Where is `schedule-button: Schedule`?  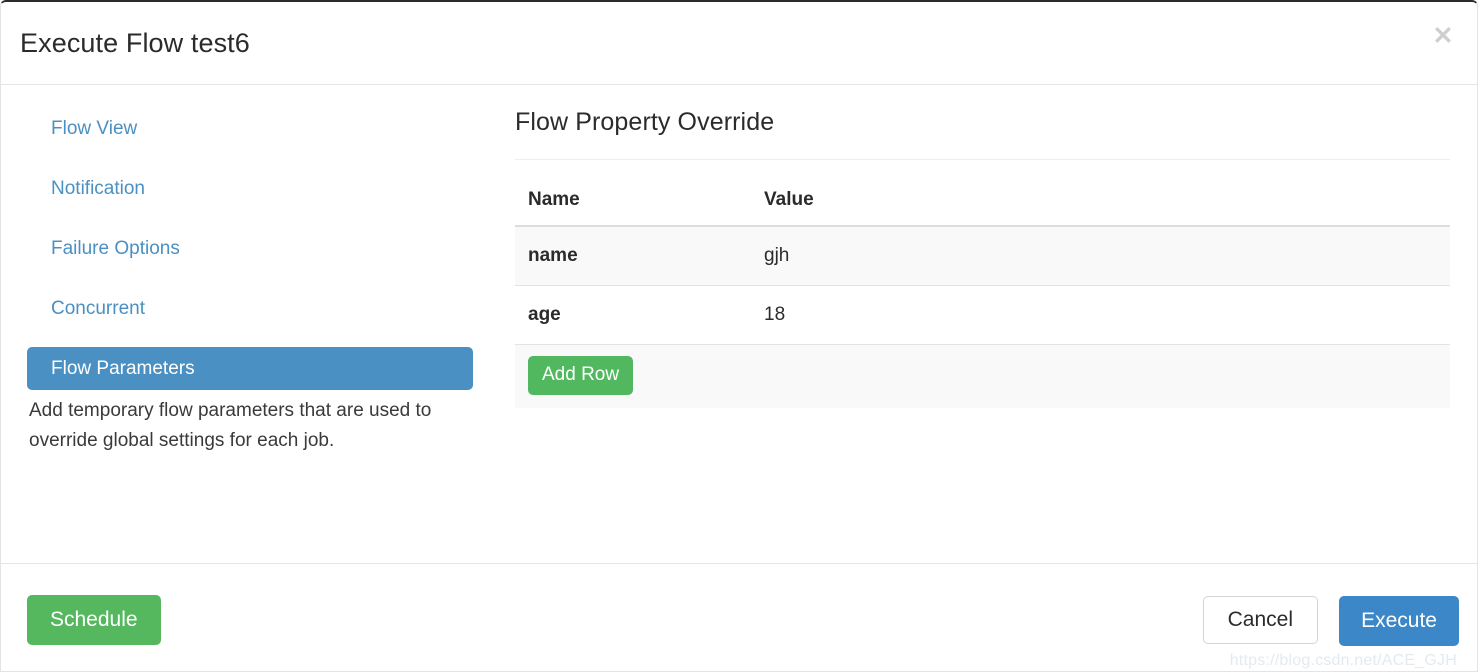
schedule-button: Schedule is located at coordinates (94, 620).